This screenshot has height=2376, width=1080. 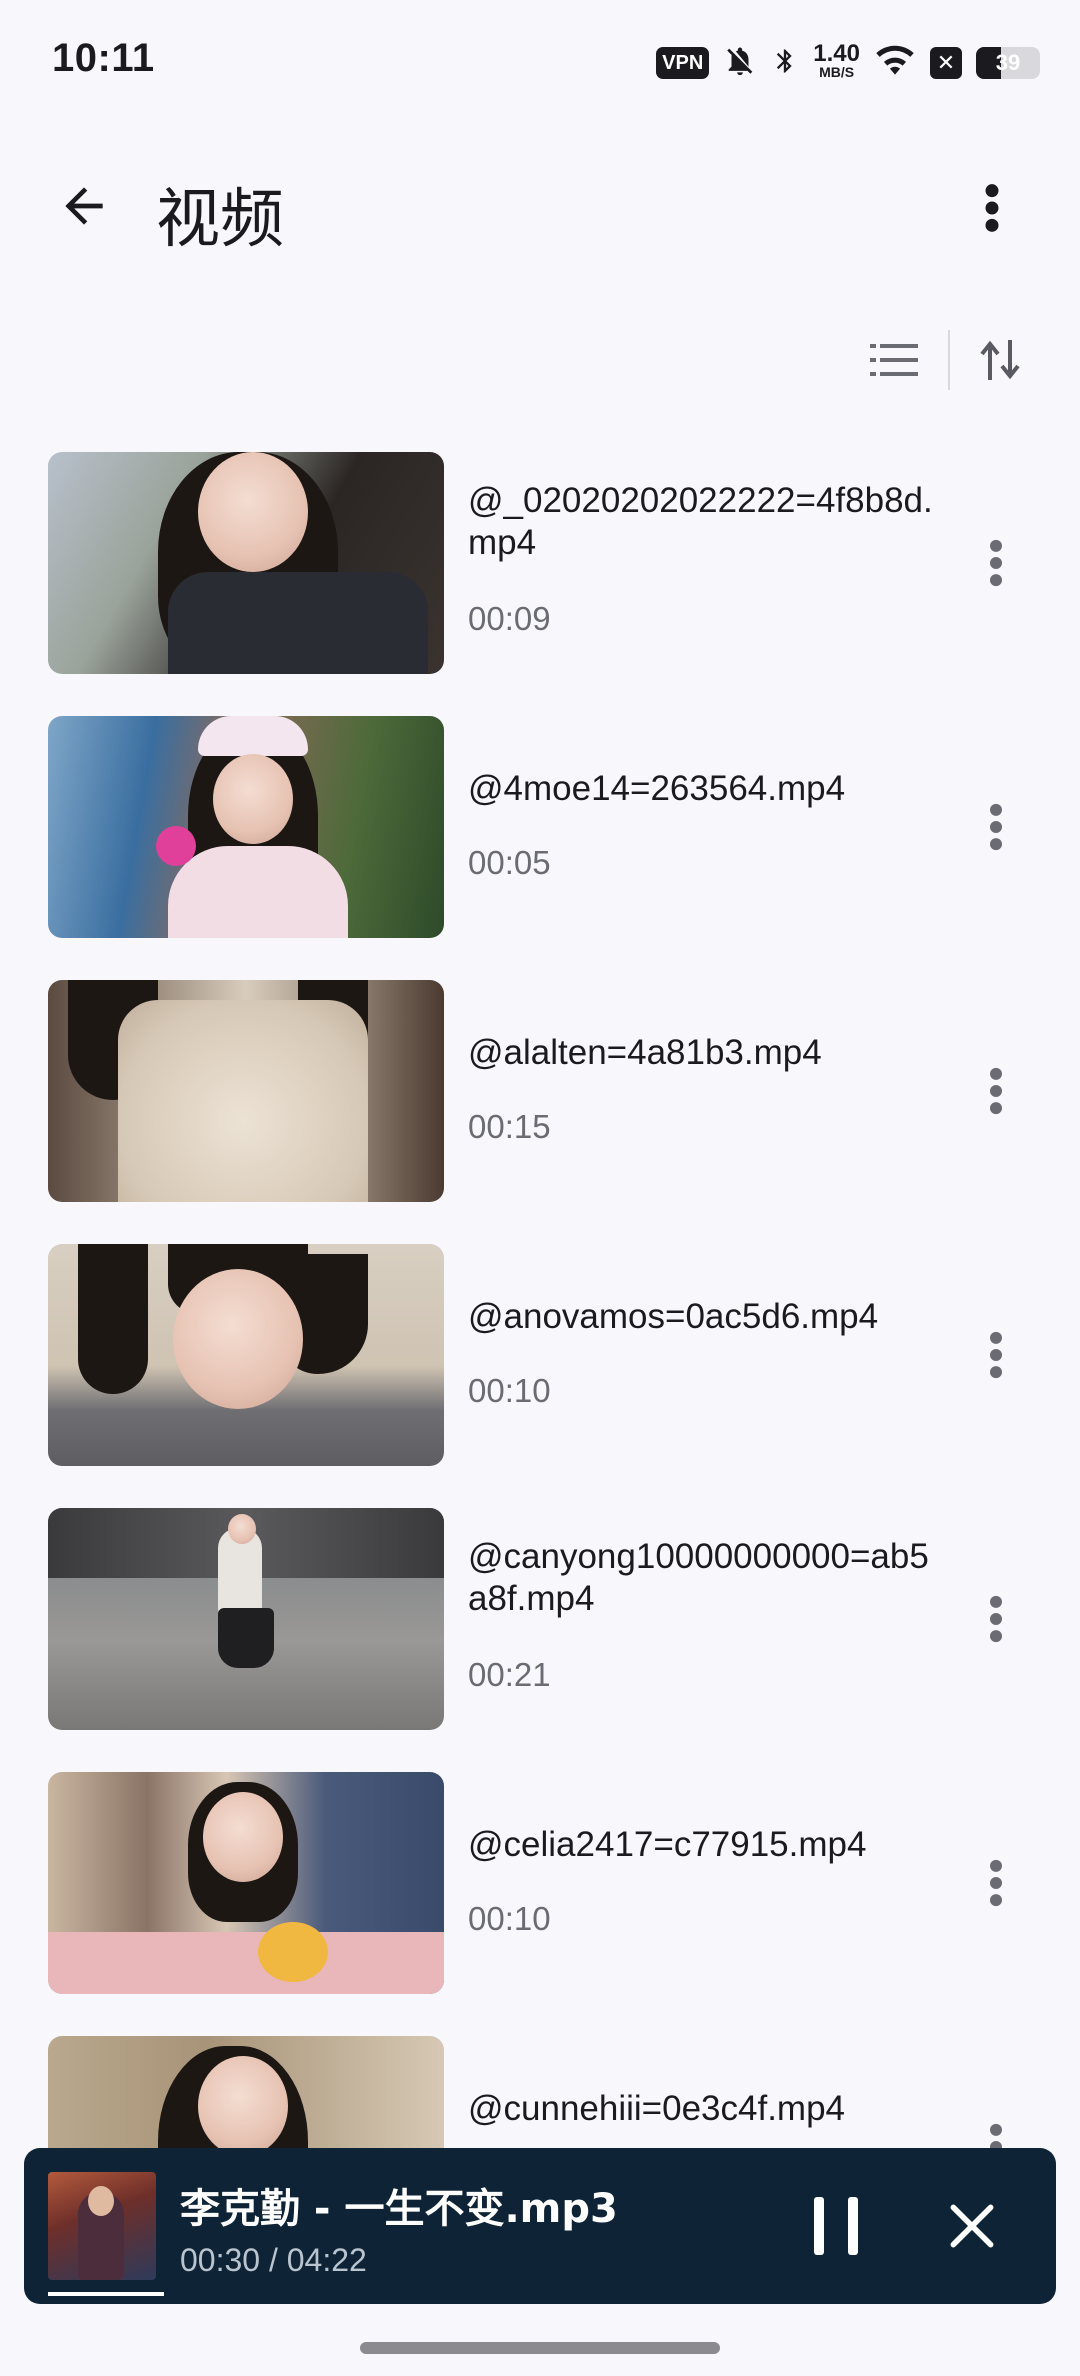 I want to click on video-duration: 00:09, so click(x=509, y=618).